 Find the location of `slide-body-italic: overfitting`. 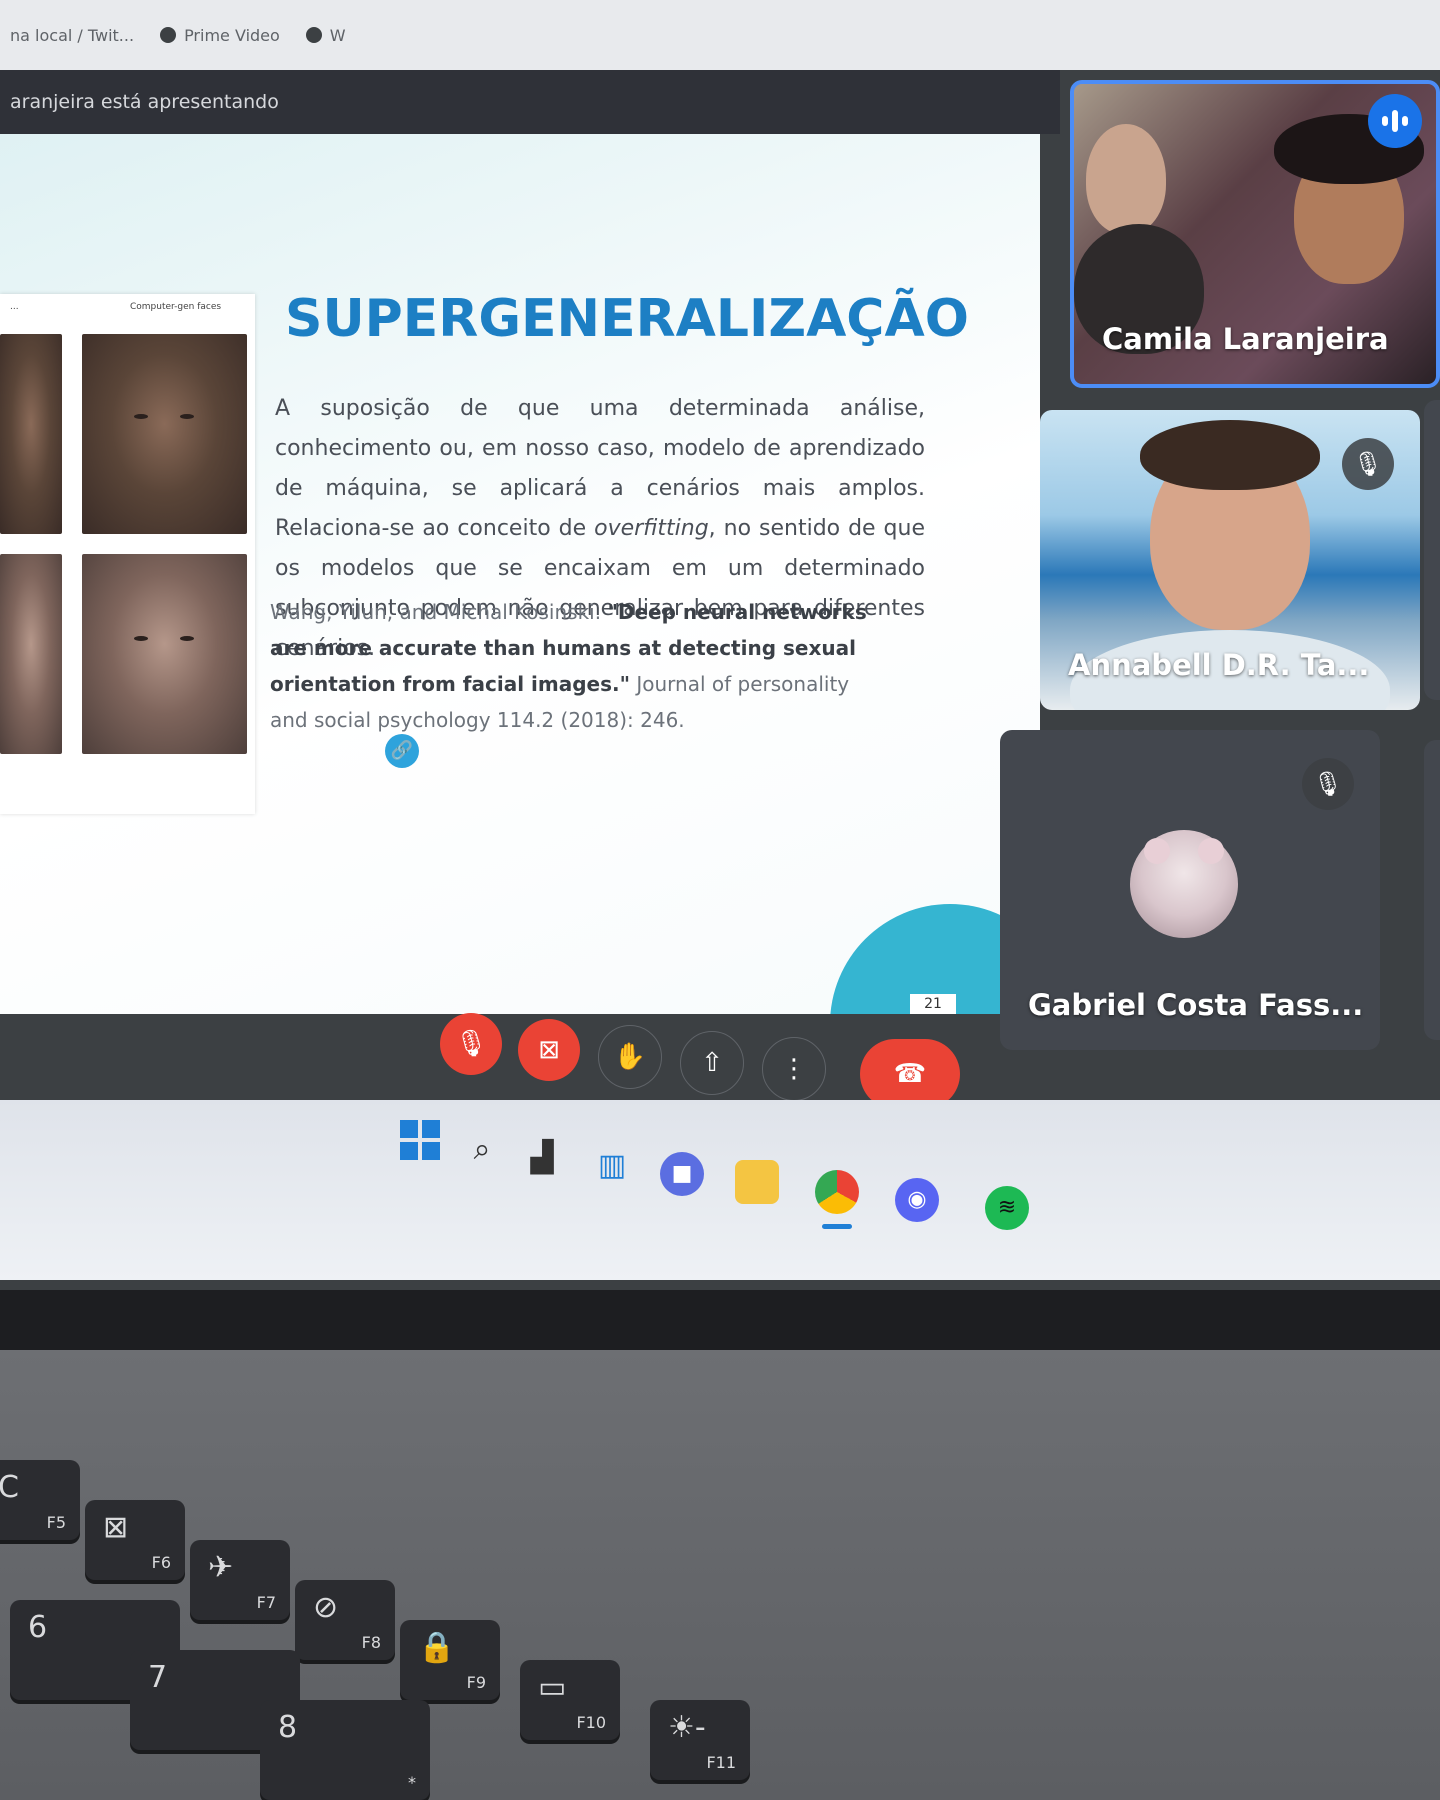

slide-body-italic: overfitting is located at coordinates (651, 528).